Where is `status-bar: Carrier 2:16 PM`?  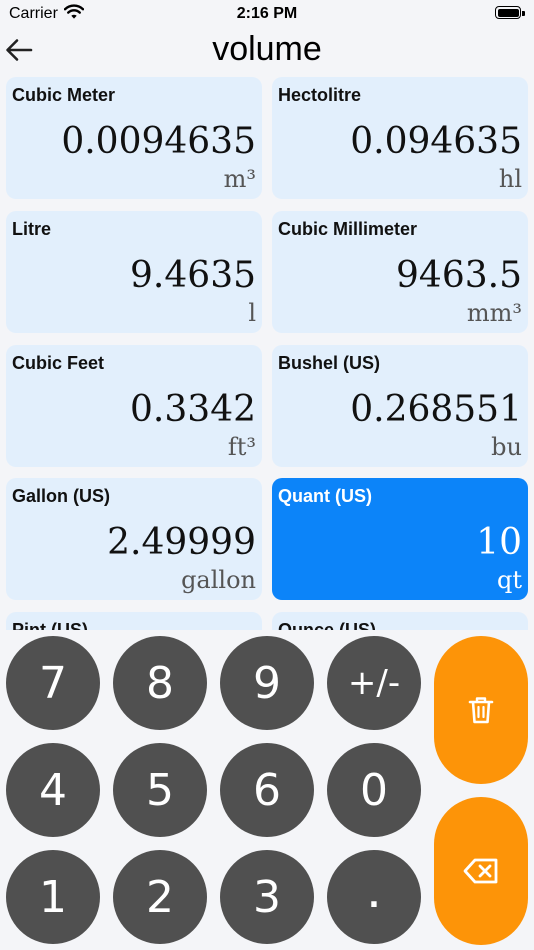
status-bar: Carrier 2:16 PM is located at coordinates (267, 14).